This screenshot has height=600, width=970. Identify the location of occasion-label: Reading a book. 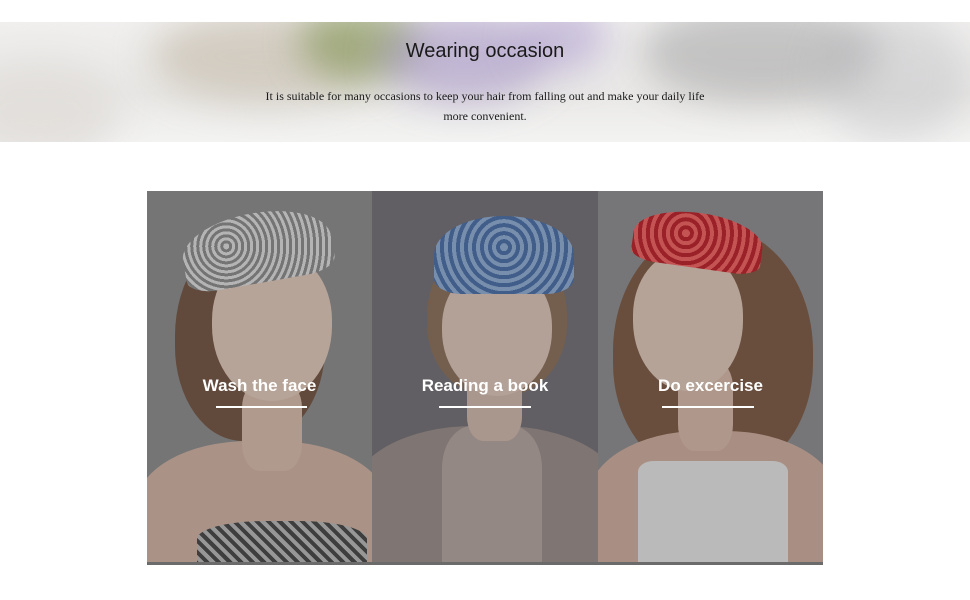
(485, 385).